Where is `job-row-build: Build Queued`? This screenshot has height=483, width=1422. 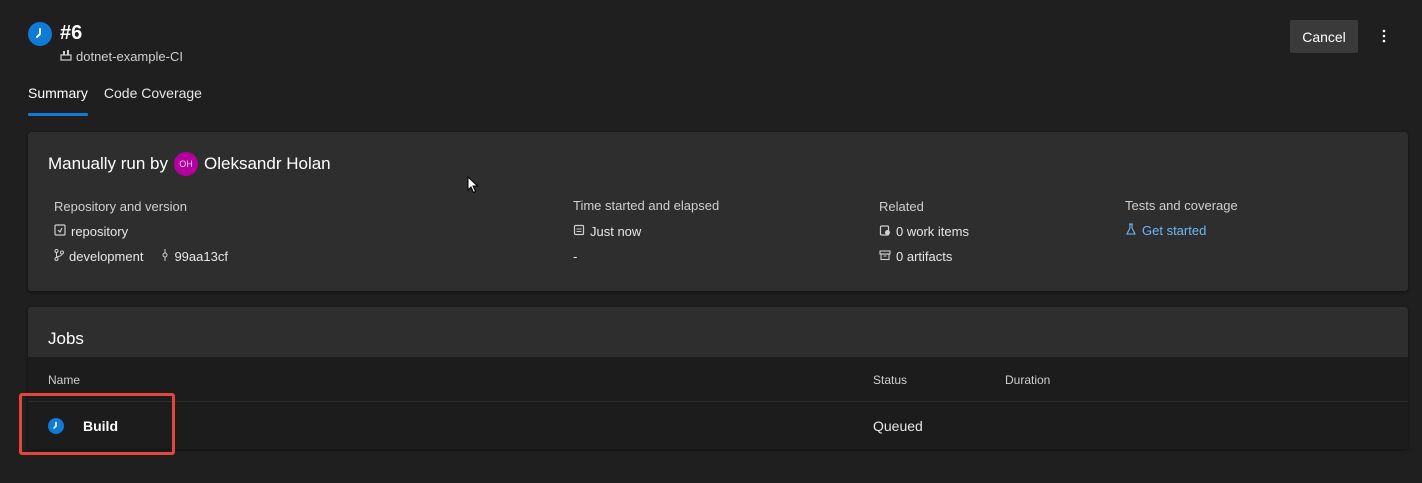 job-row-build: Build Queued is located at coordinates (718, 425).